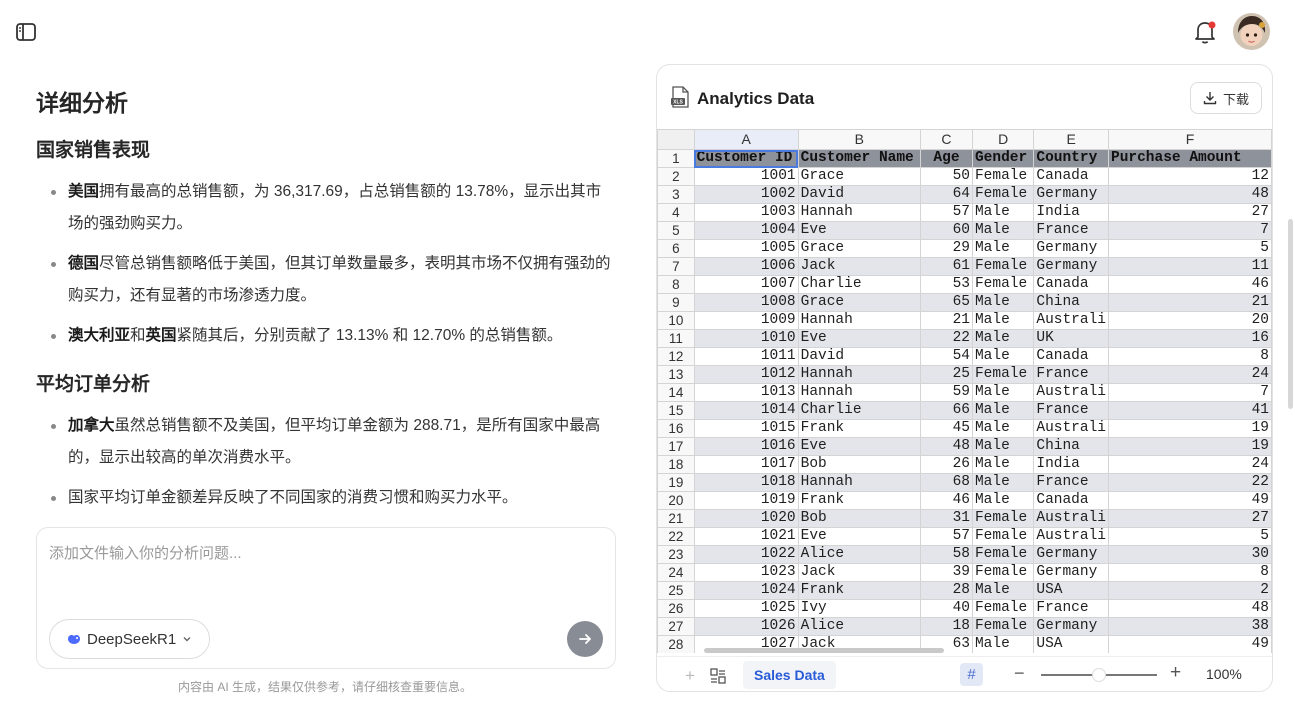  I want to click on table-cell: 1002, so click(746, 194).